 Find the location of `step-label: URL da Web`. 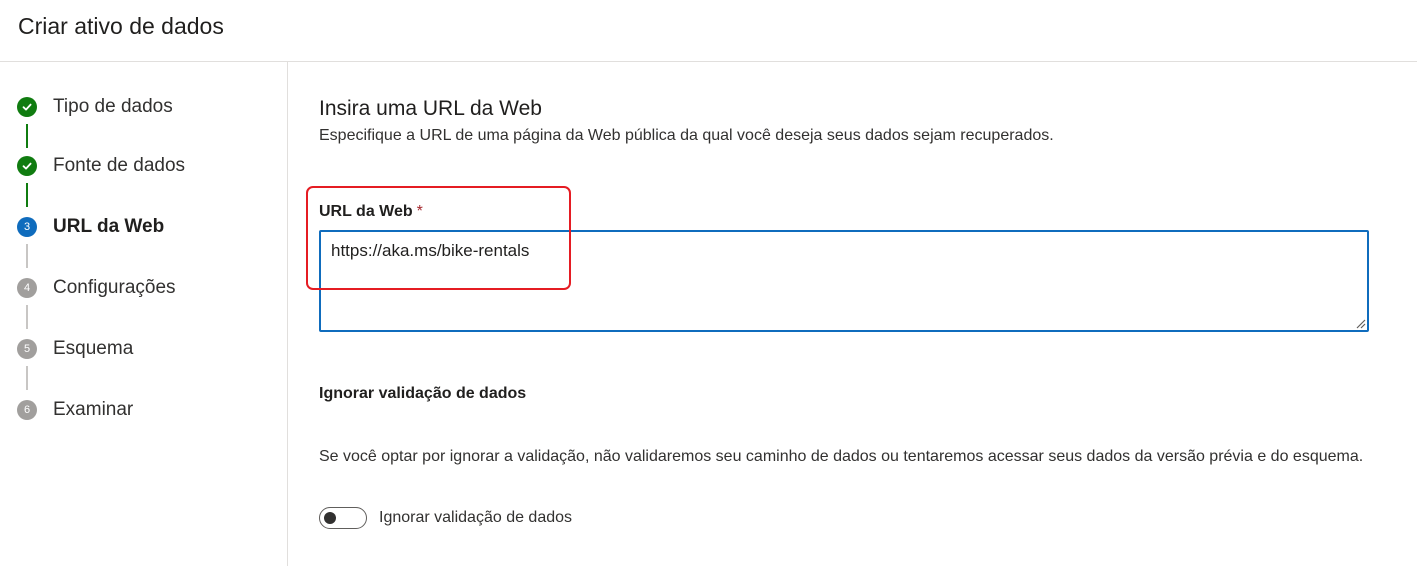

step-label: URL da Web is located at coordinates (109, 226).